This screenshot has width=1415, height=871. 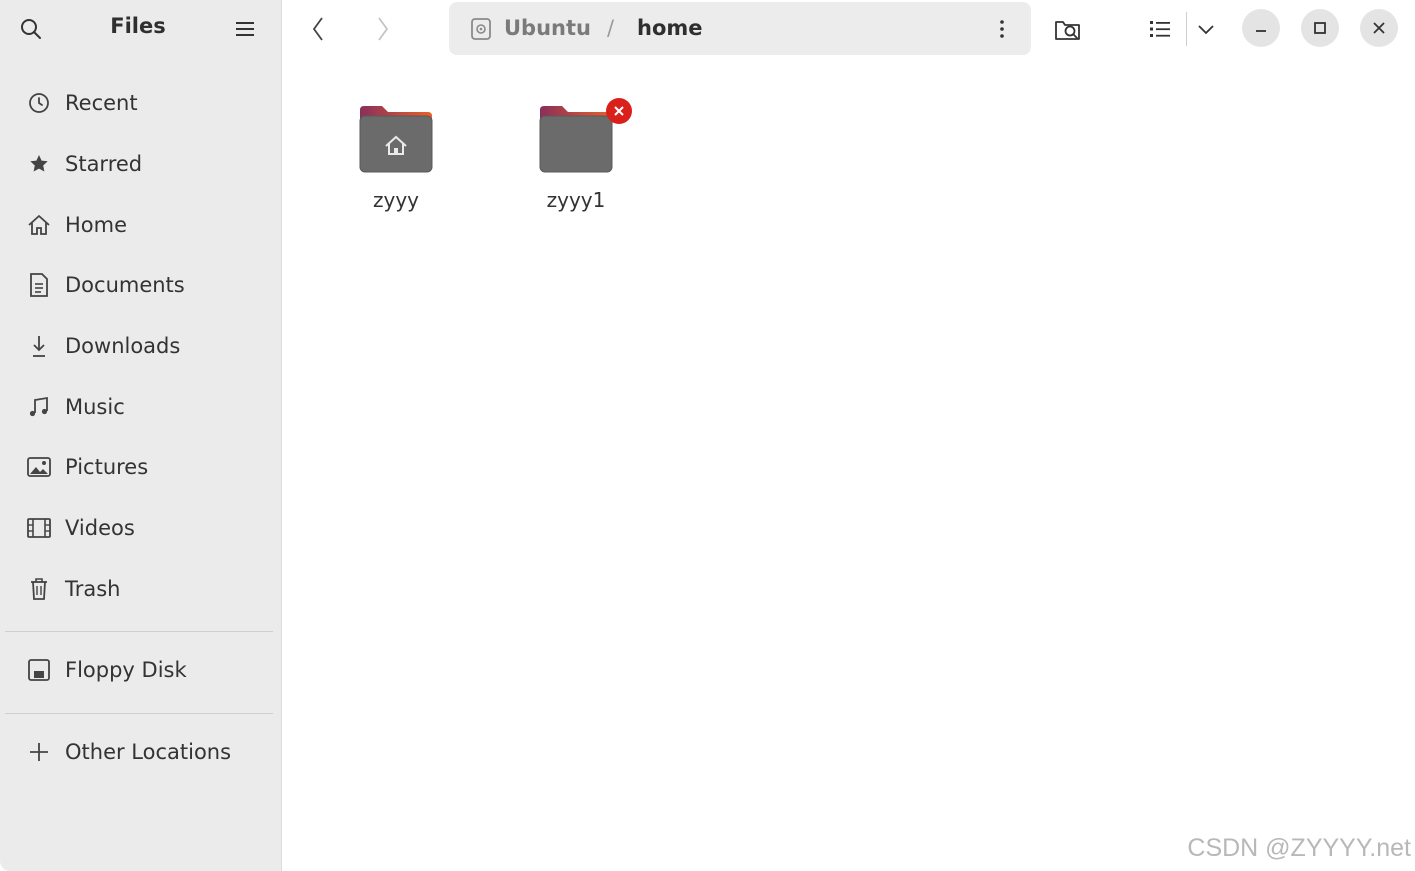 I want to click on forward-button, so click(x=383, y=29).